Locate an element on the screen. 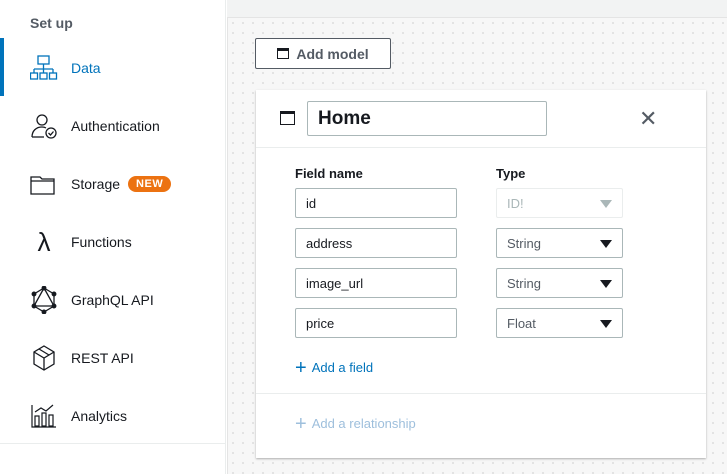 This screenshot has height=474, width=727. add-relationship-label: Add a relationship is located at coordinates (363, 423).